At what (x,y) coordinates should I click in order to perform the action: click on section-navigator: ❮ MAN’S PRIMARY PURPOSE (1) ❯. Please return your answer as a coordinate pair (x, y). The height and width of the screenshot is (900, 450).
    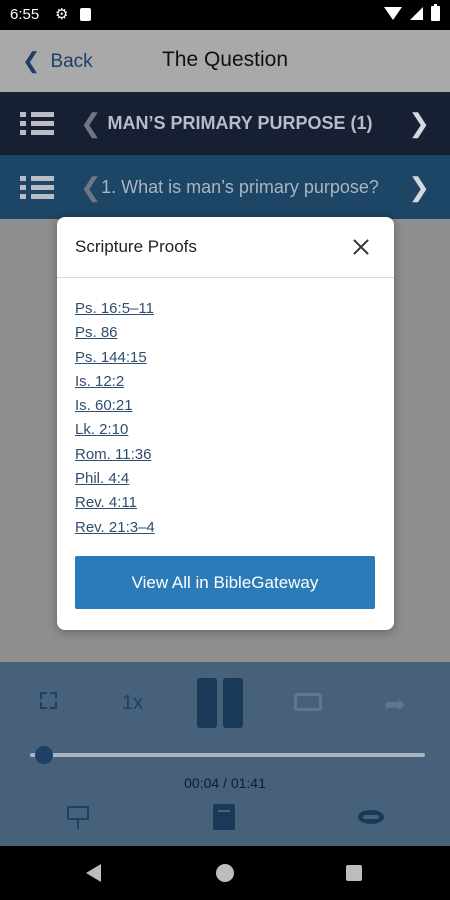
    Looking at the image, I should click on (225, 123).